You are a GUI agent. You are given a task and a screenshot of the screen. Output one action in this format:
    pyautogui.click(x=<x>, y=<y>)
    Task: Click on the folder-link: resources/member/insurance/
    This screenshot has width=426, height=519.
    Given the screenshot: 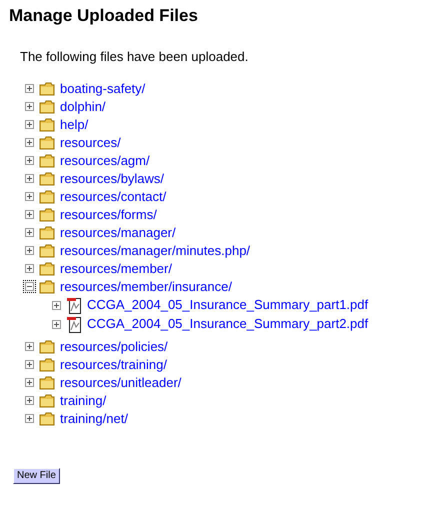 What is the action you would take?
    pyautogui.click(x=146, y=286)
    